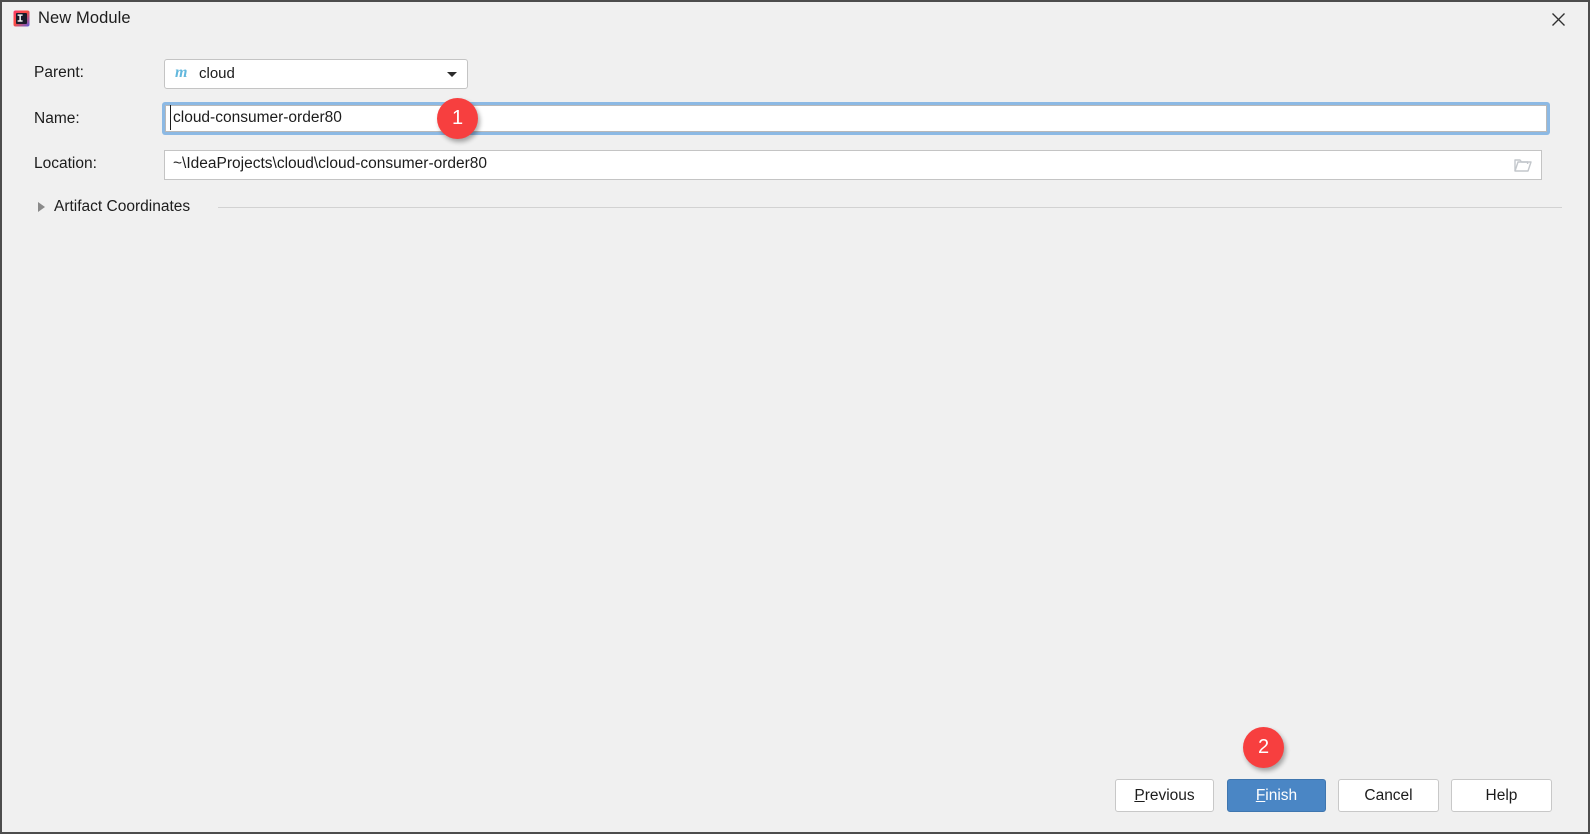  Describe the element at coordinates (1169, 795) in the screenshot. I see `previous-button-label: revious` at that location.